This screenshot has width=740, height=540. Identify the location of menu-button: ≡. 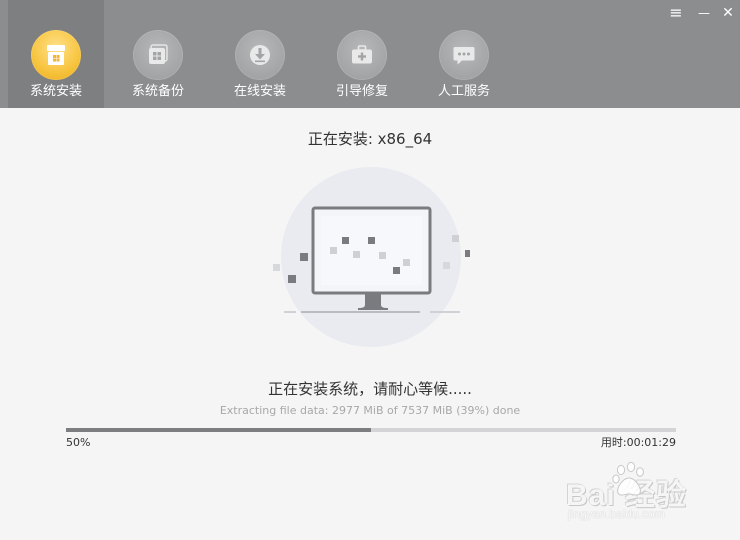
(676, 13).